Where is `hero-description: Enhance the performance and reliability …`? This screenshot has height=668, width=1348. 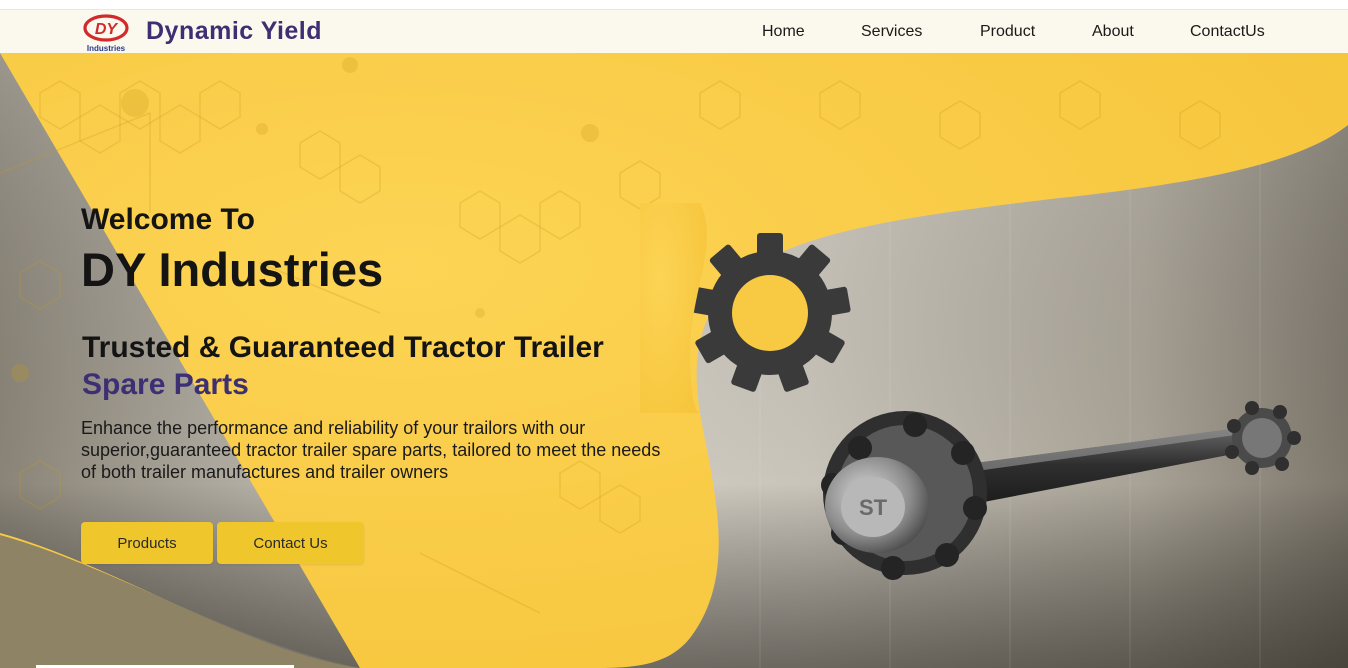
hero-description: Enhance the performance and reliability … is located at coordinates (371, 450).